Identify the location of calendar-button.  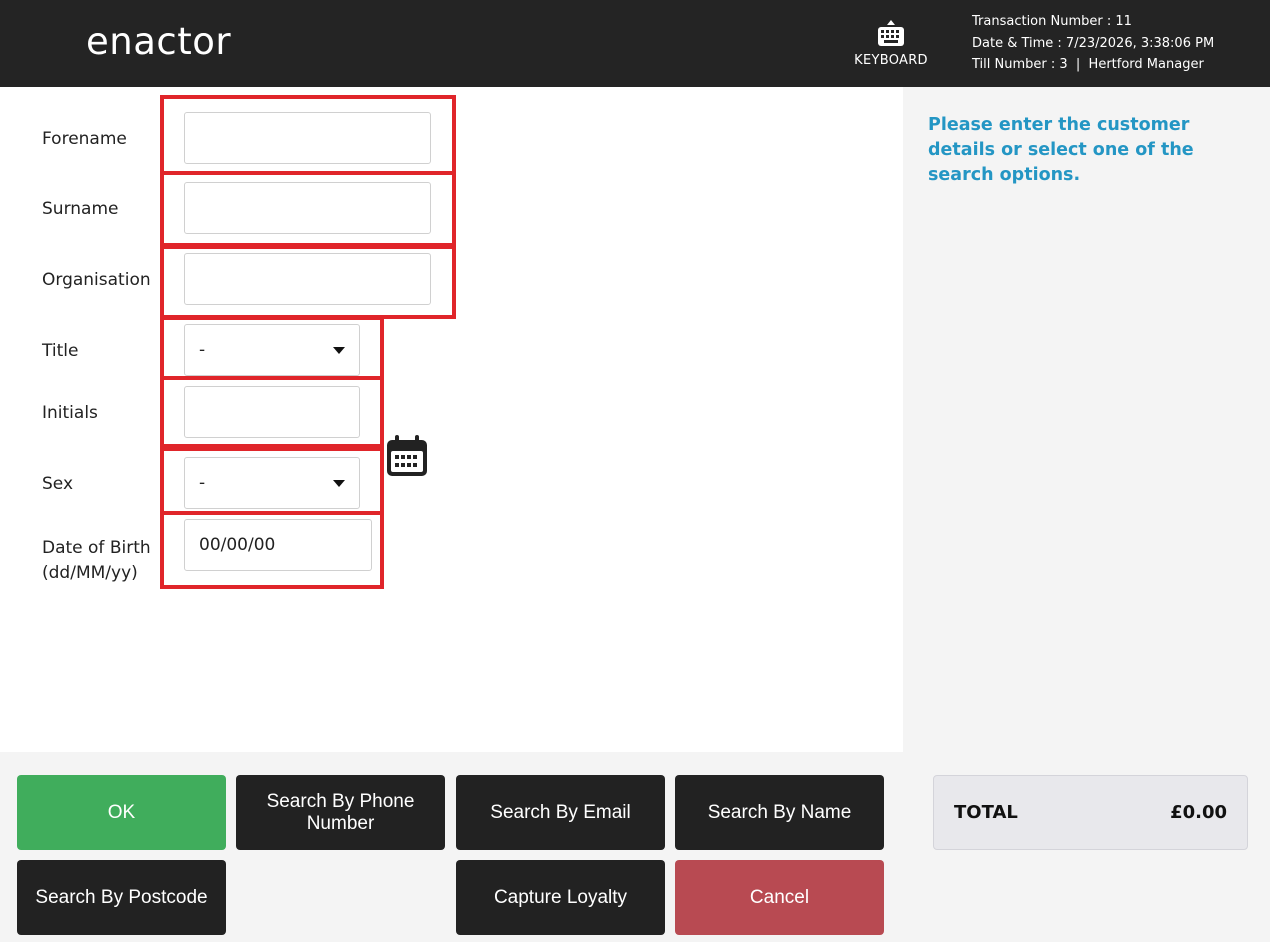
(407, 458).